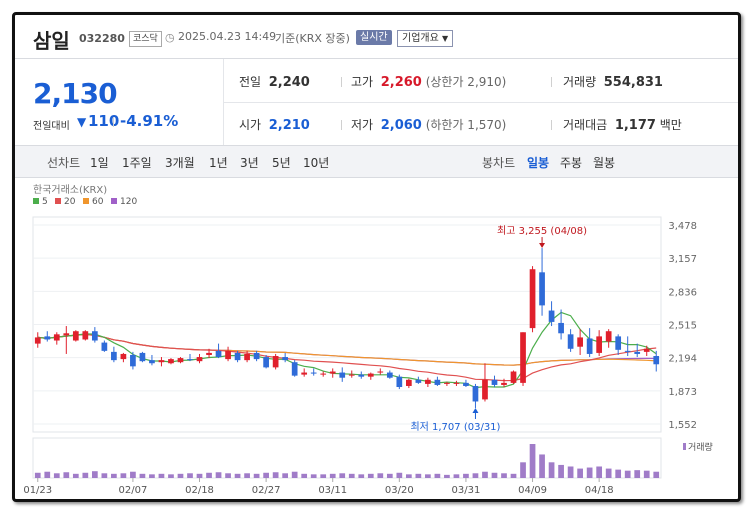 The height and width of the screenshot is (510, 751). I want to click on y-tick-label: 3,157, so click(682, 259).